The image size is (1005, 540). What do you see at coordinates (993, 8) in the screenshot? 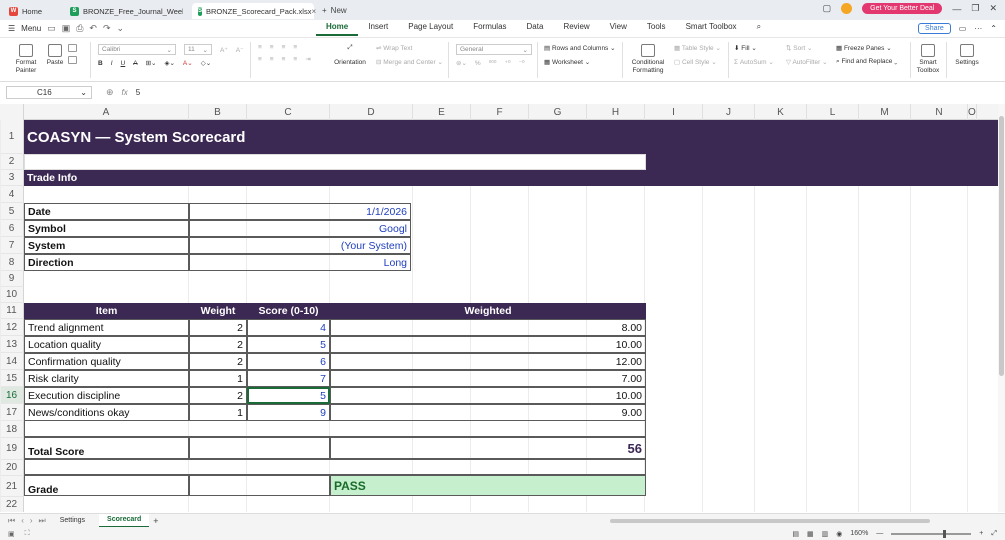
I see `close-window-icon: ✕` at bounding box center [993, 8].